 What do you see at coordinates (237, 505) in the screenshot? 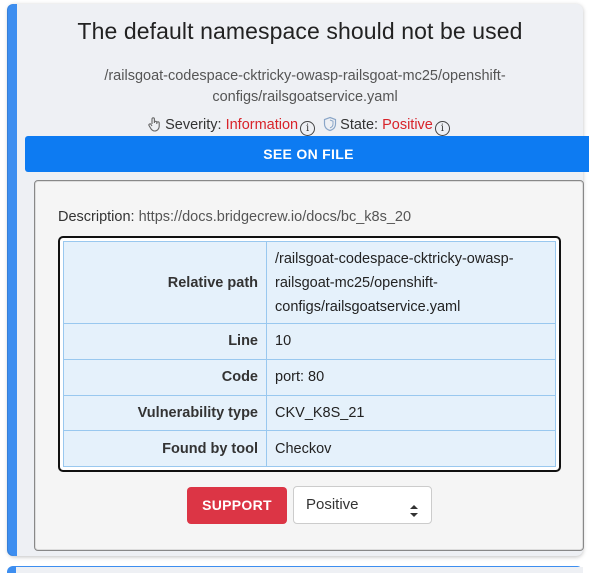
I see `support-button: SUPPORT` at bounding box center [237, 505].